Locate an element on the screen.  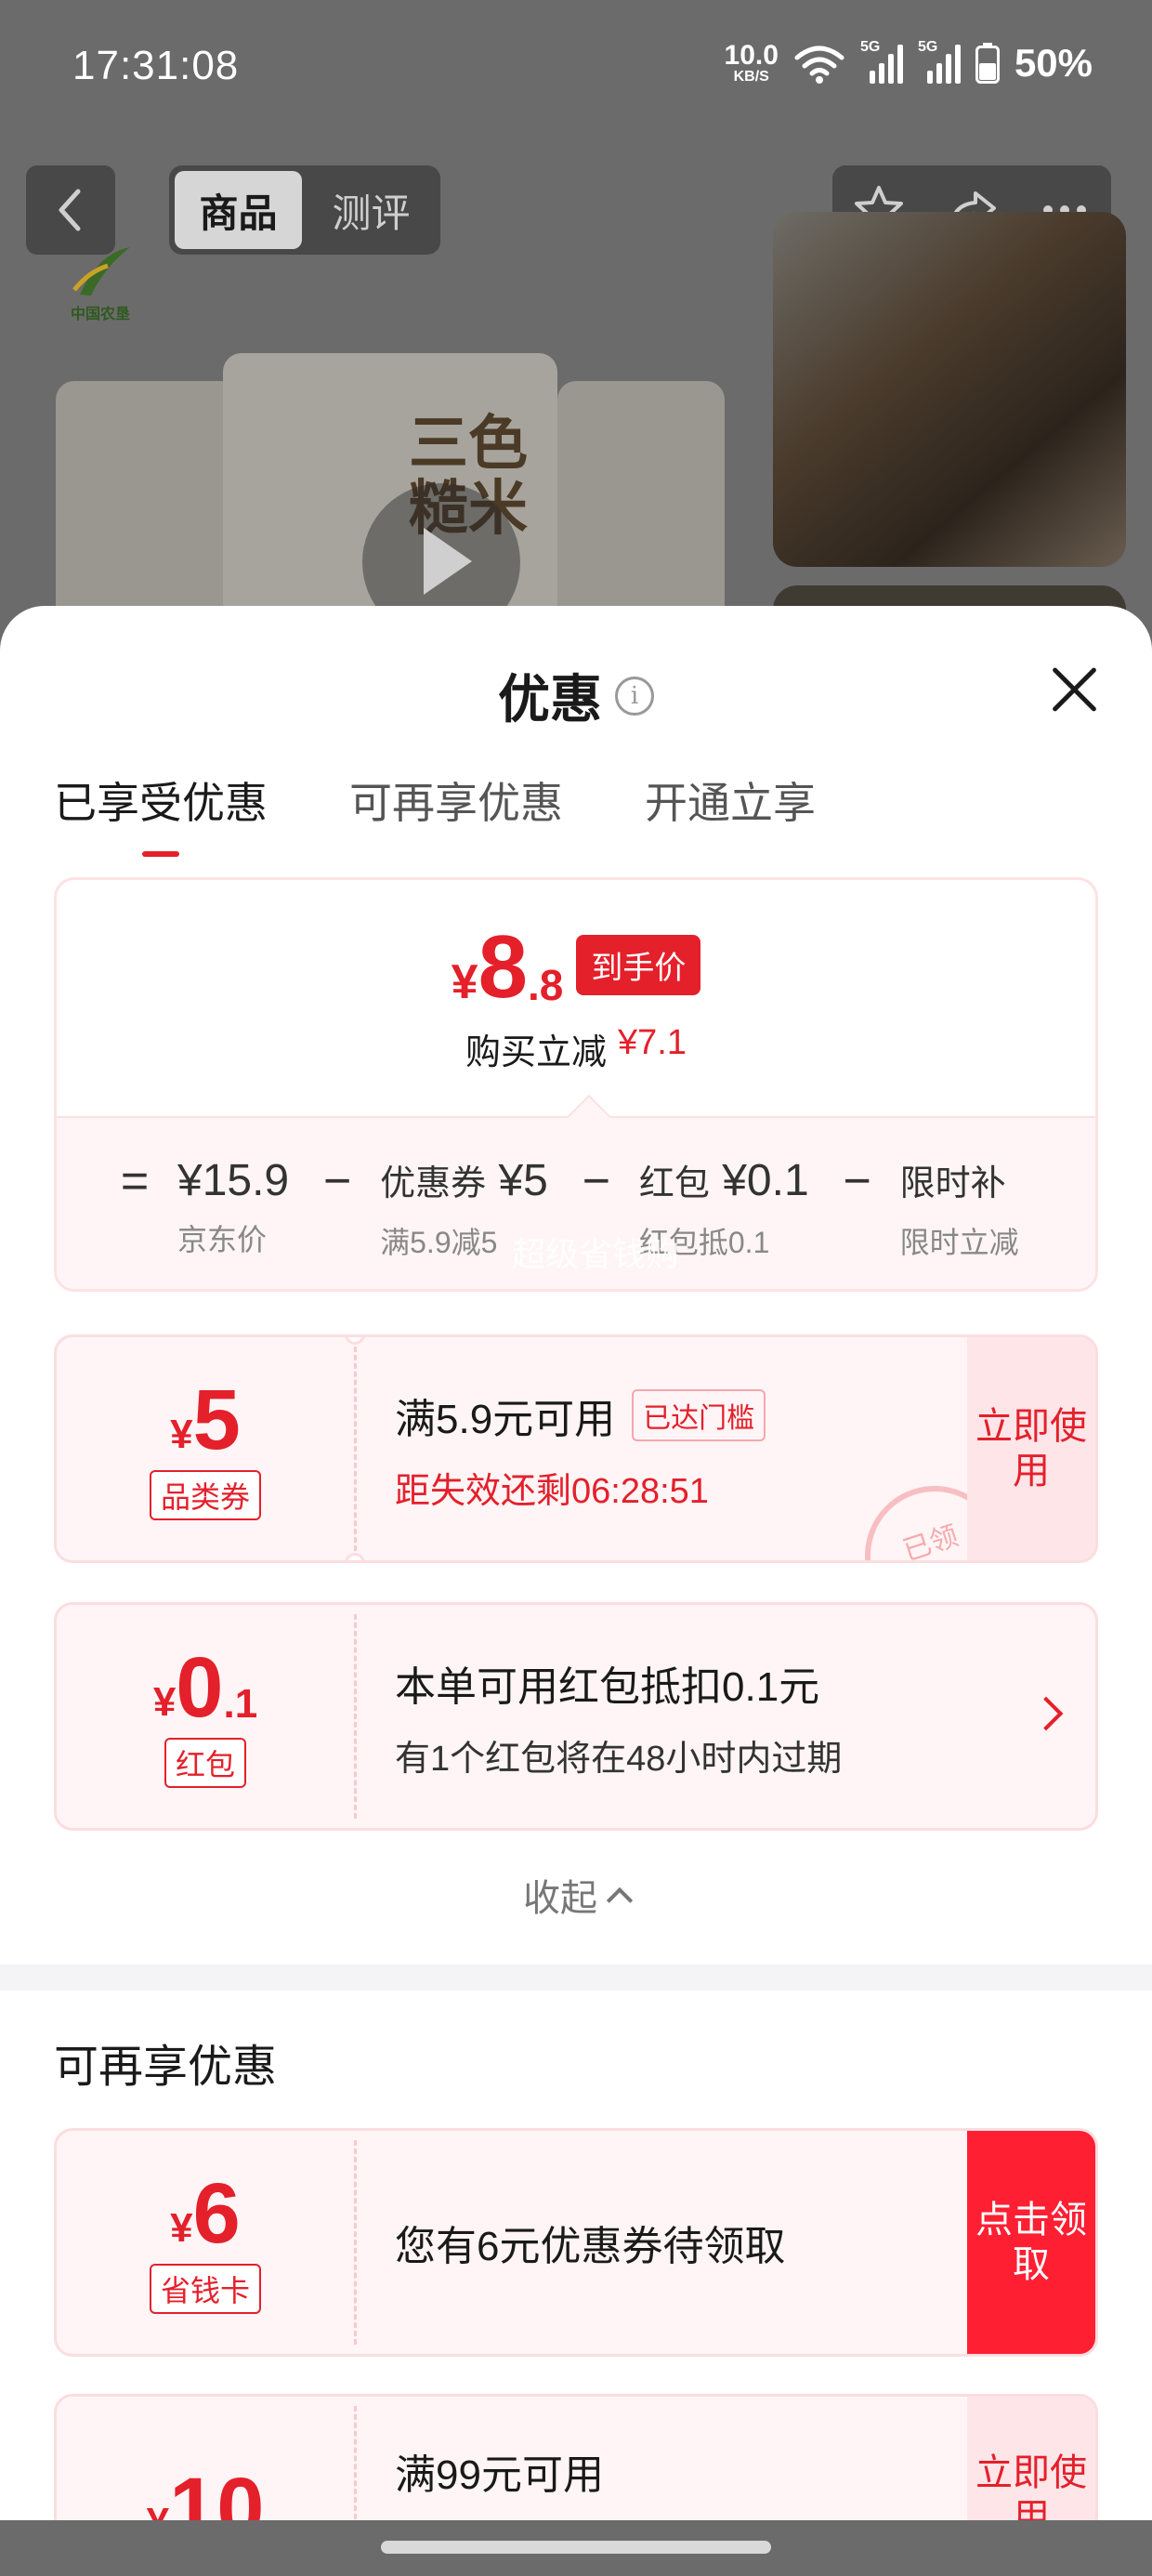
tab-review: 测评 is located at coordinates (371, 210).